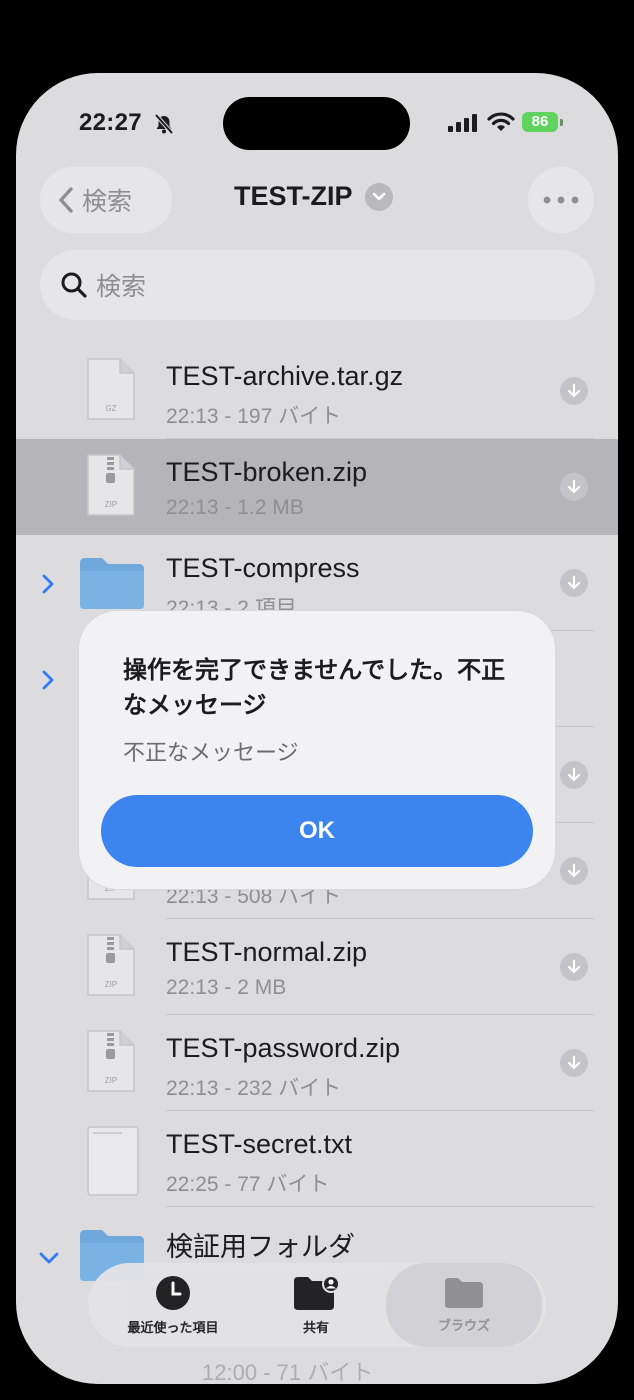 This screenshot has width=634, height=1400. What do you see at coordinates (317, 831) in the screenshot?
I see `ok-button: OK` at bounding box center [317, 831].